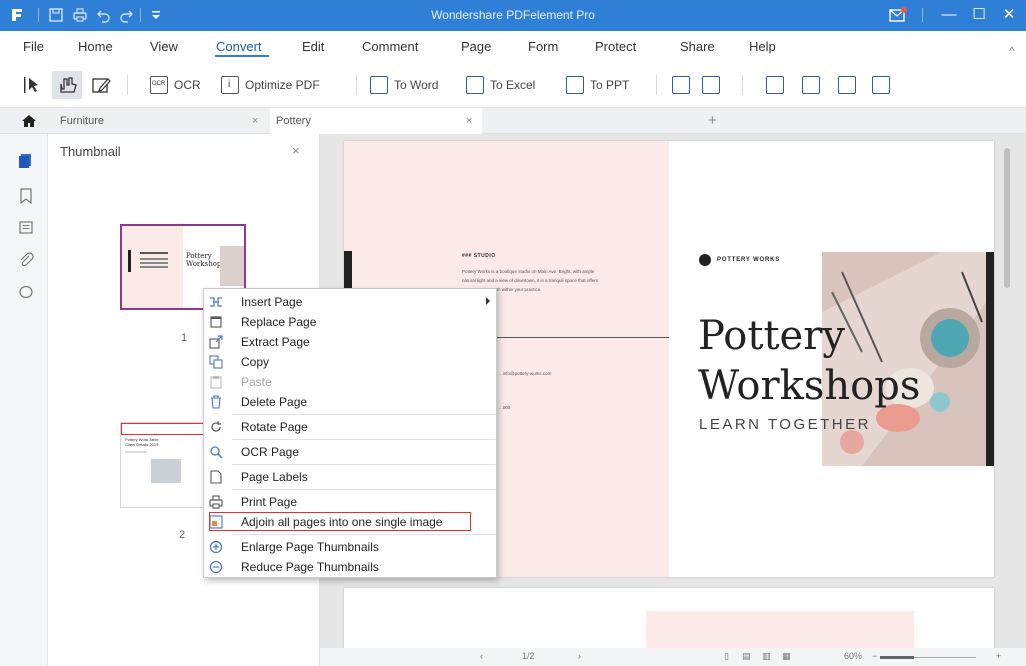  Describe the element at coordinates (350, 342) in the screenshot. I see `menu-item-extract-page: Extract Page` at that location.